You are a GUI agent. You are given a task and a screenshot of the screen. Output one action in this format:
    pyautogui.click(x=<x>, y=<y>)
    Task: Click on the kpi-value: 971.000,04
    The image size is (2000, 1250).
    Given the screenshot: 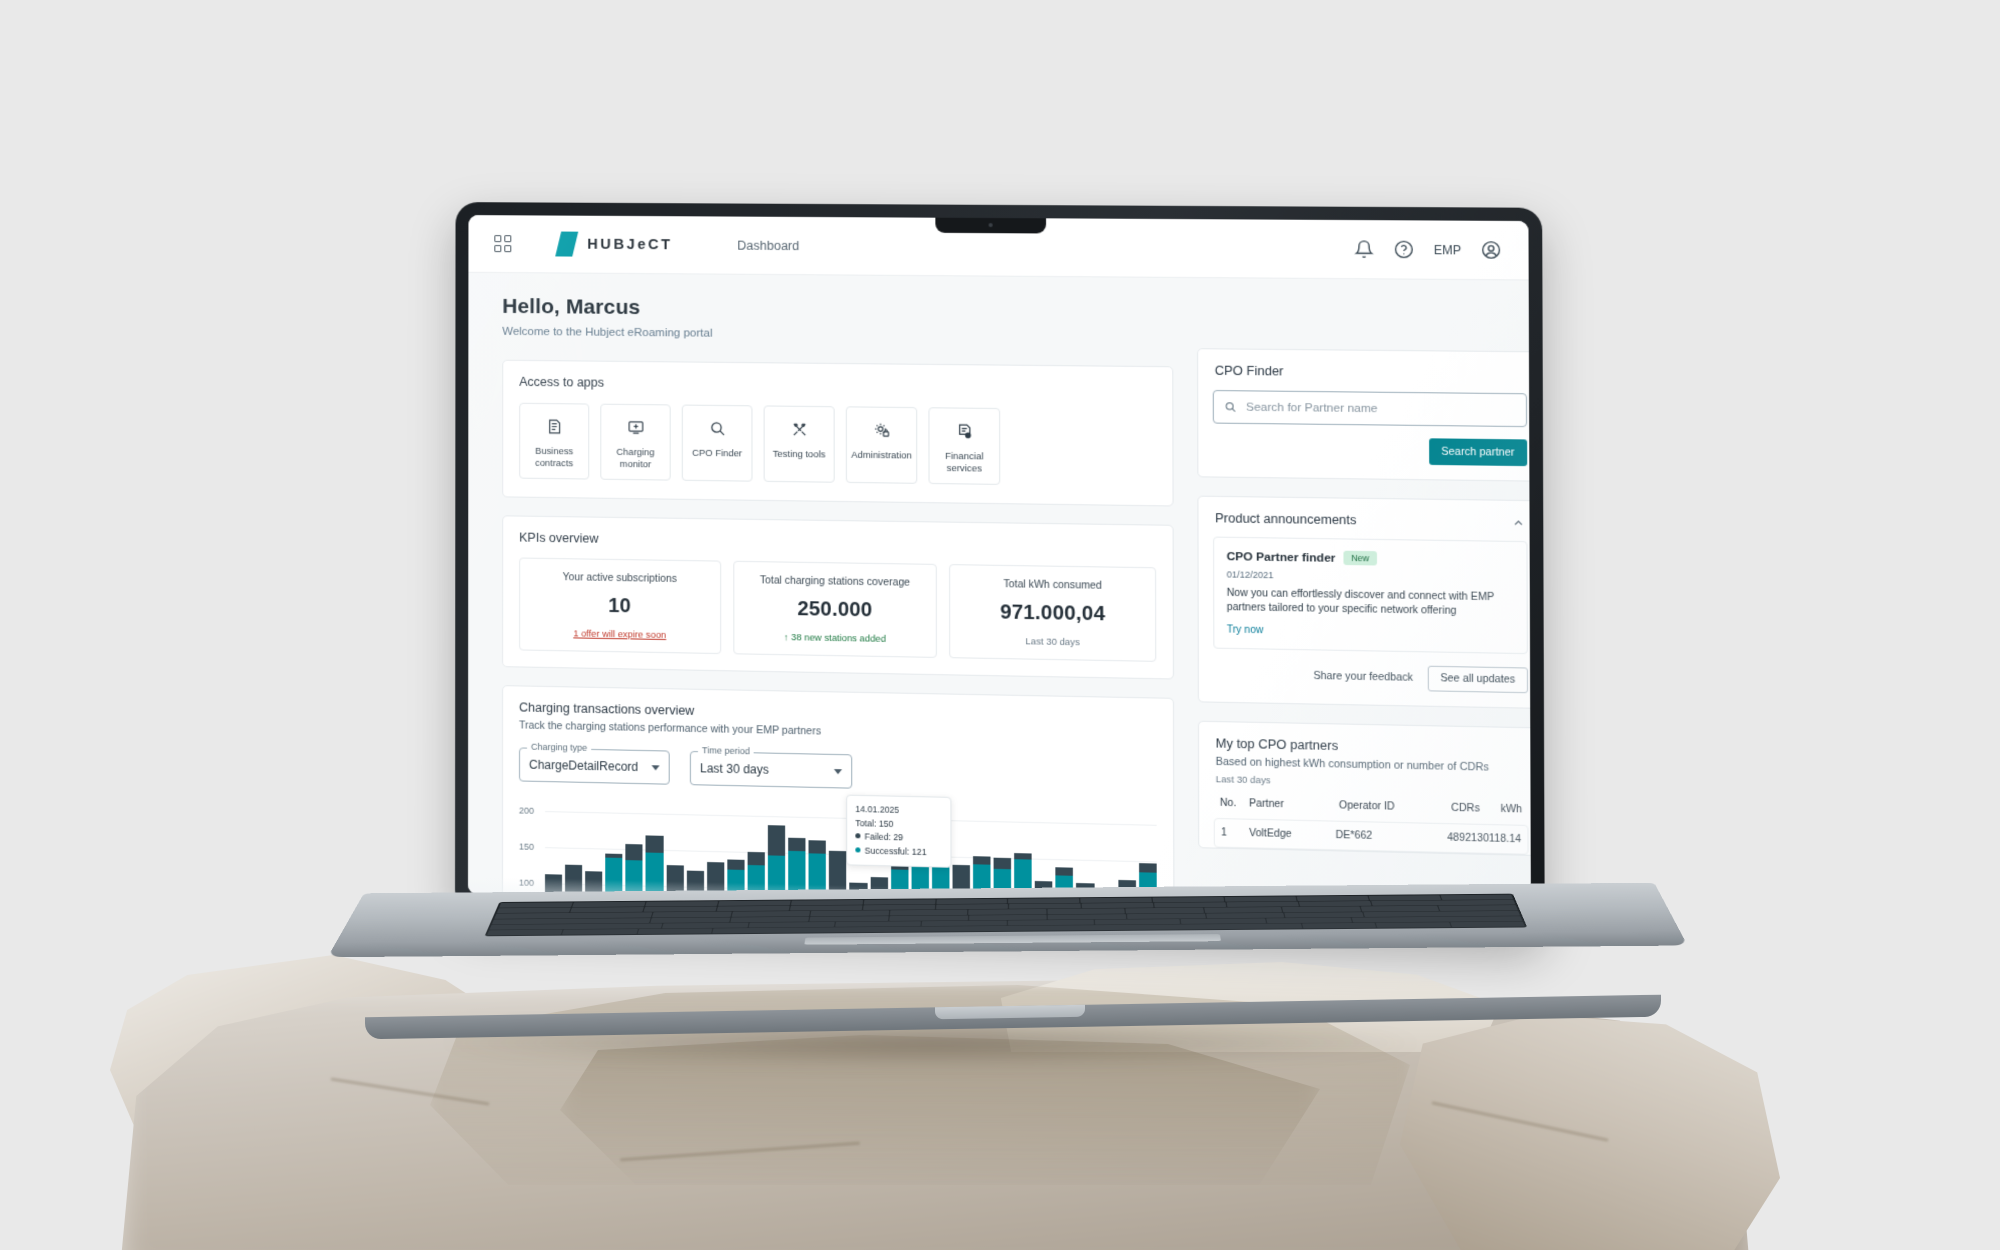 What is the action you would take?
    pyautogui.click(x=1053, y=613)
    